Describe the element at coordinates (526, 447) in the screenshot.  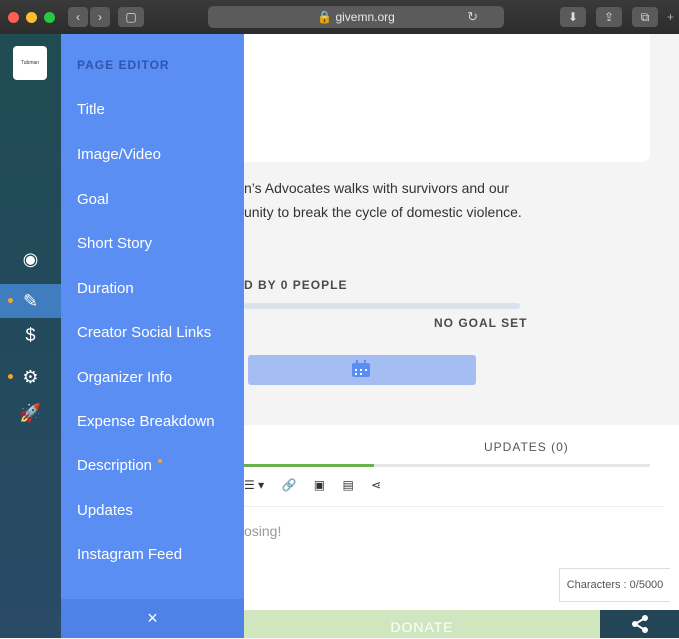
I see `tab-updates: UPDATES (0)` at that location.